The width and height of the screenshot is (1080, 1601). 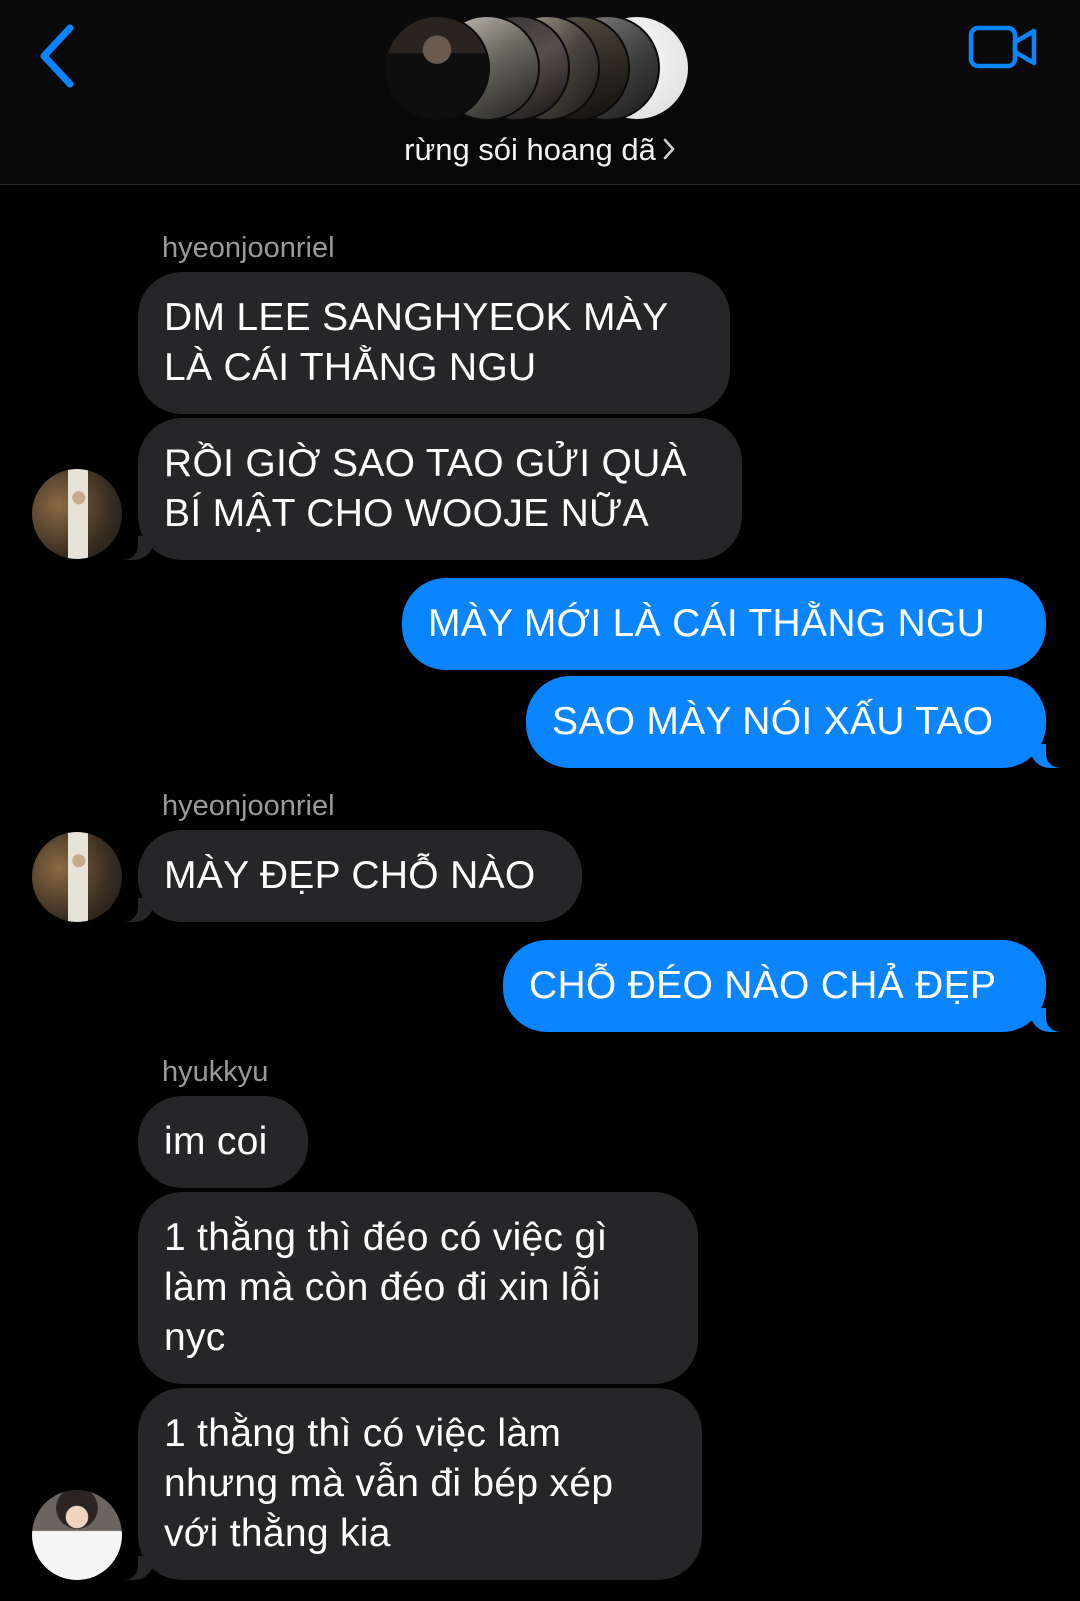 I want to click on chevron-right-icon, so click(x=669, y=151).